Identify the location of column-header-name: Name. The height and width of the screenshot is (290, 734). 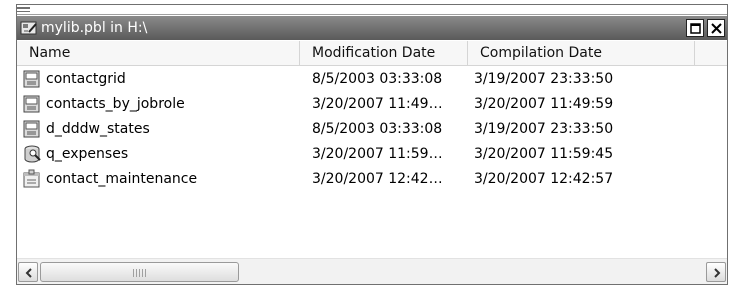
(158, 53).